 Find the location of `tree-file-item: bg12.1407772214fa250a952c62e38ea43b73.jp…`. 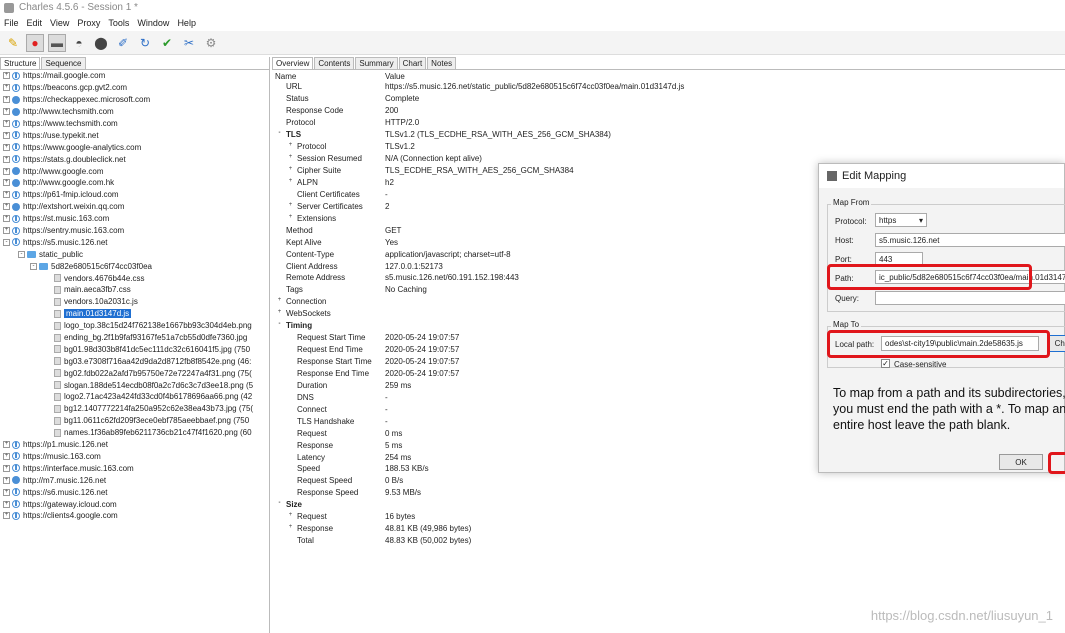

tree-file-item: bg12.1407772214fa250a952c62e38ea43b73.jp… is located at coordinates (134, 409).